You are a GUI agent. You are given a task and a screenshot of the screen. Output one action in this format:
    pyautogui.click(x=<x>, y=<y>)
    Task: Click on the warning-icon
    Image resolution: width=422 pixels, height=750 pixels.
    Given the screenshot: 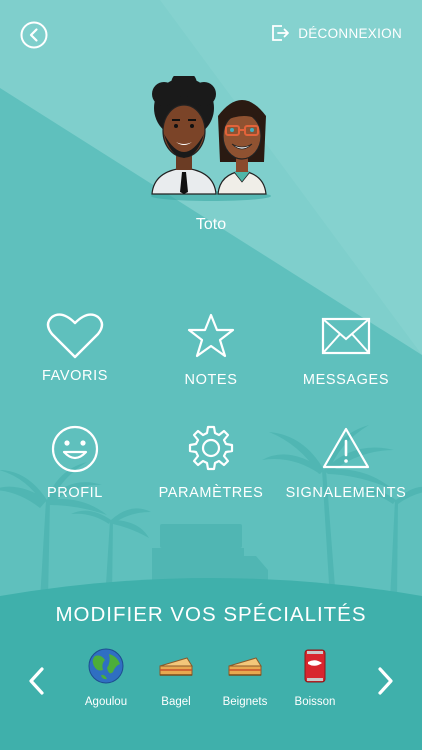 What is the action you would take?
    pyautogui.click(x=346, y=448)
    